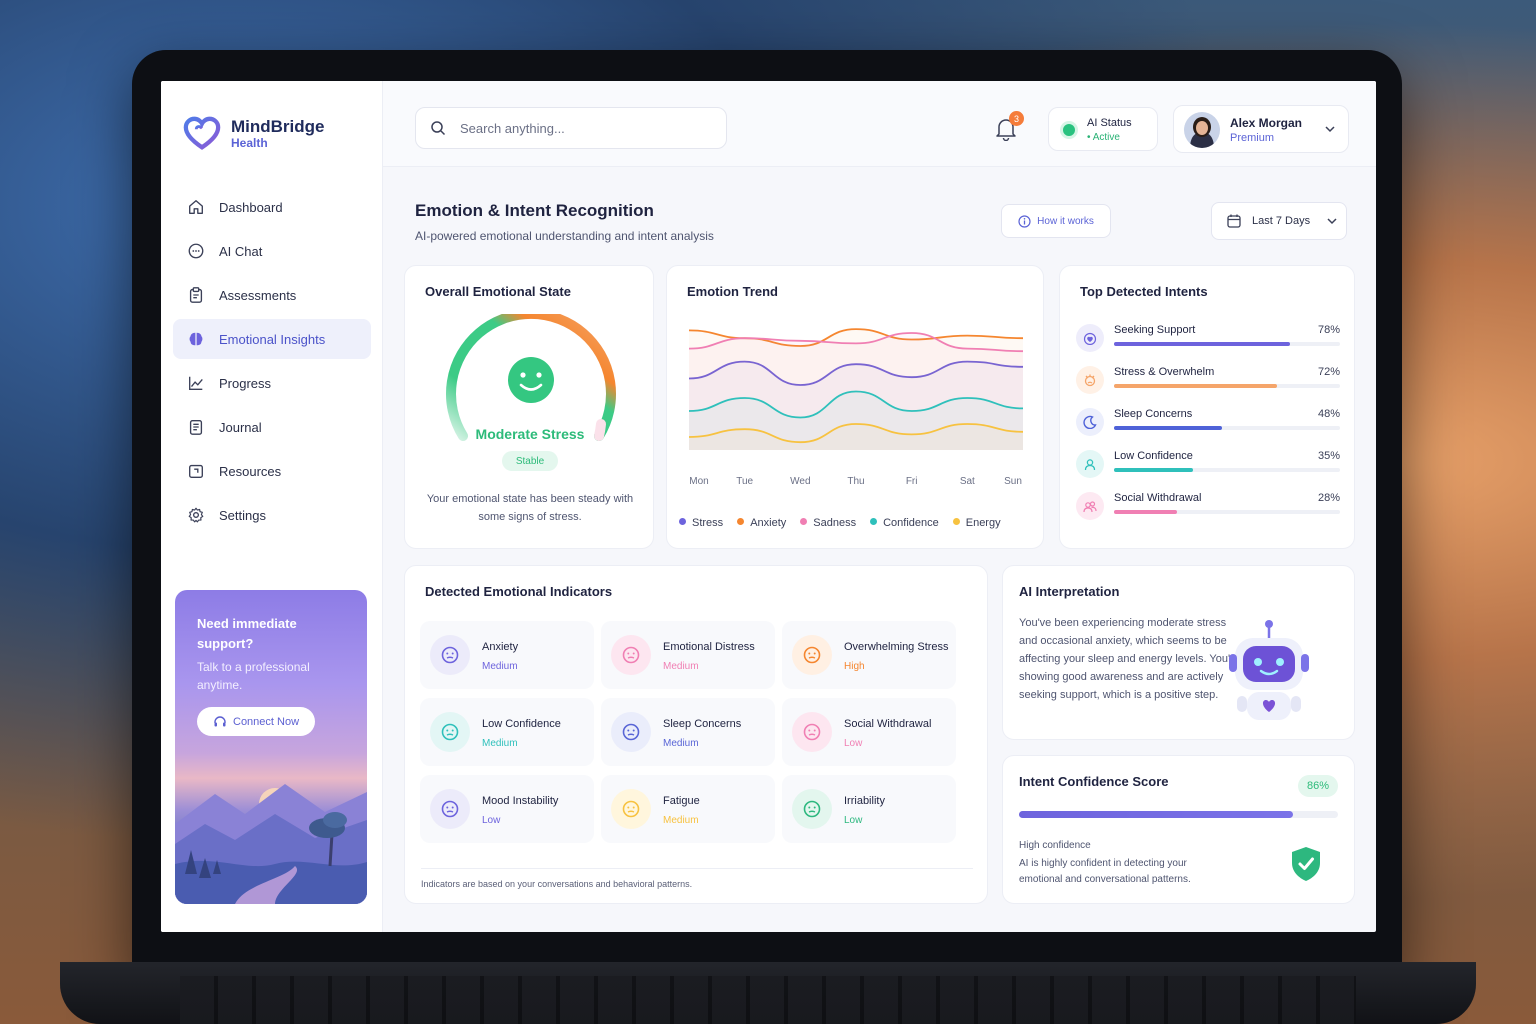 The image size is (1536, 1024). I want to click on brand-logo: MindBridge Health, so click(254, 134).